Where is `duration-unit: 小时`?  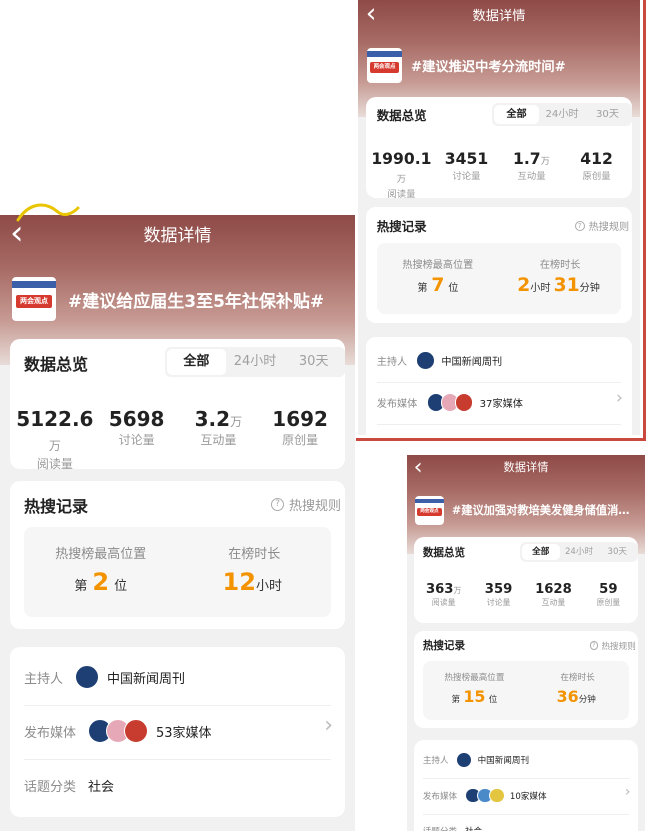 duration-unit: 小时 is located at coordinates (268, 586).